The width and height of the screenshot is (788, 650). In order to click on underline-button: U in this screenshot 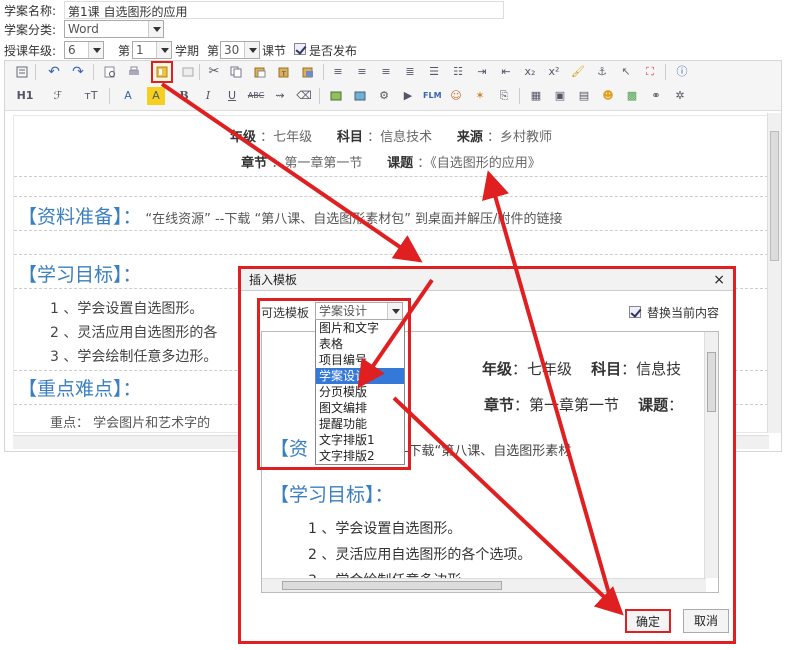, I will do `click(232, 96)`.